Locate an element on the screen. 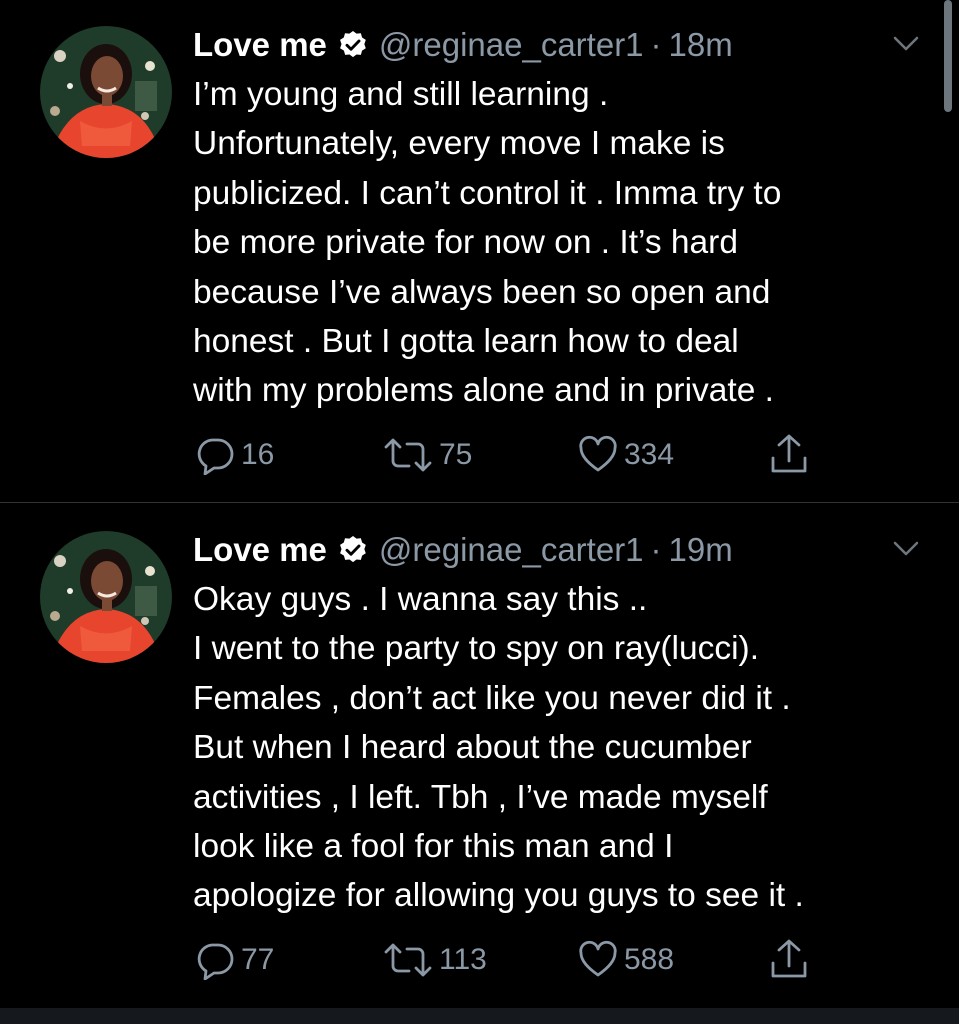  reply-count: 77 is located at coordinates (258, 959).